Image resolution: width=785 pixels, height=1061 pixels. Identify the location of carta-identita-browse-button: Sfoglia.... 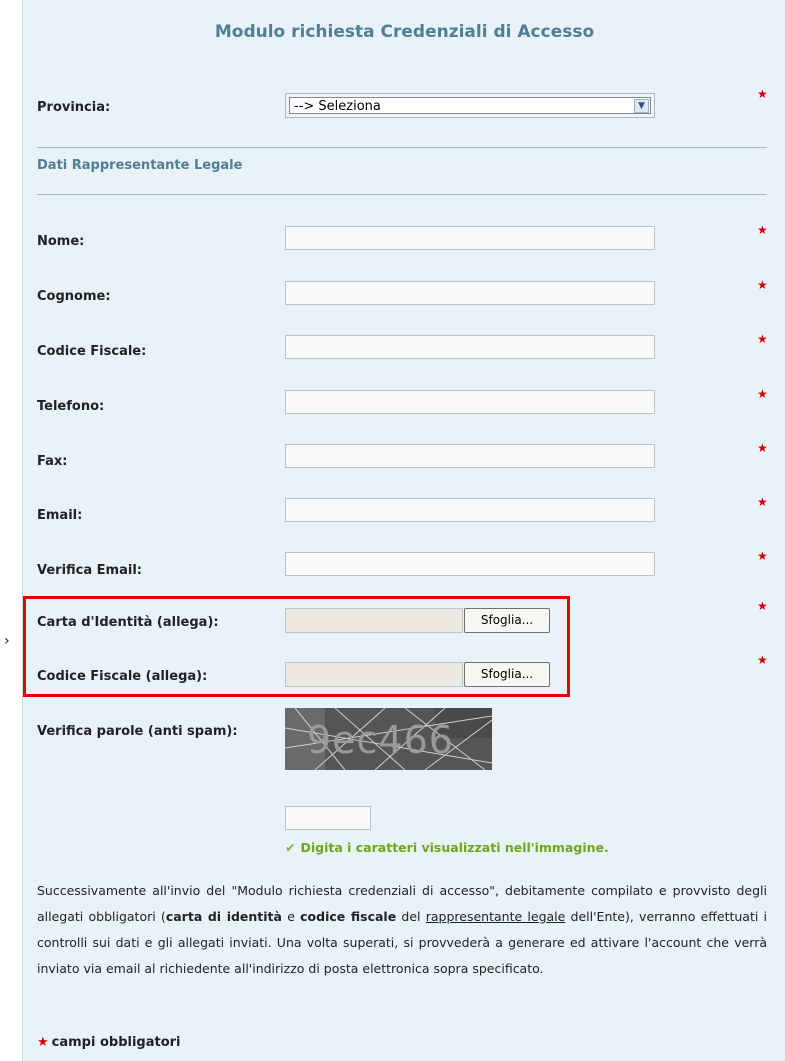
(507, 620).